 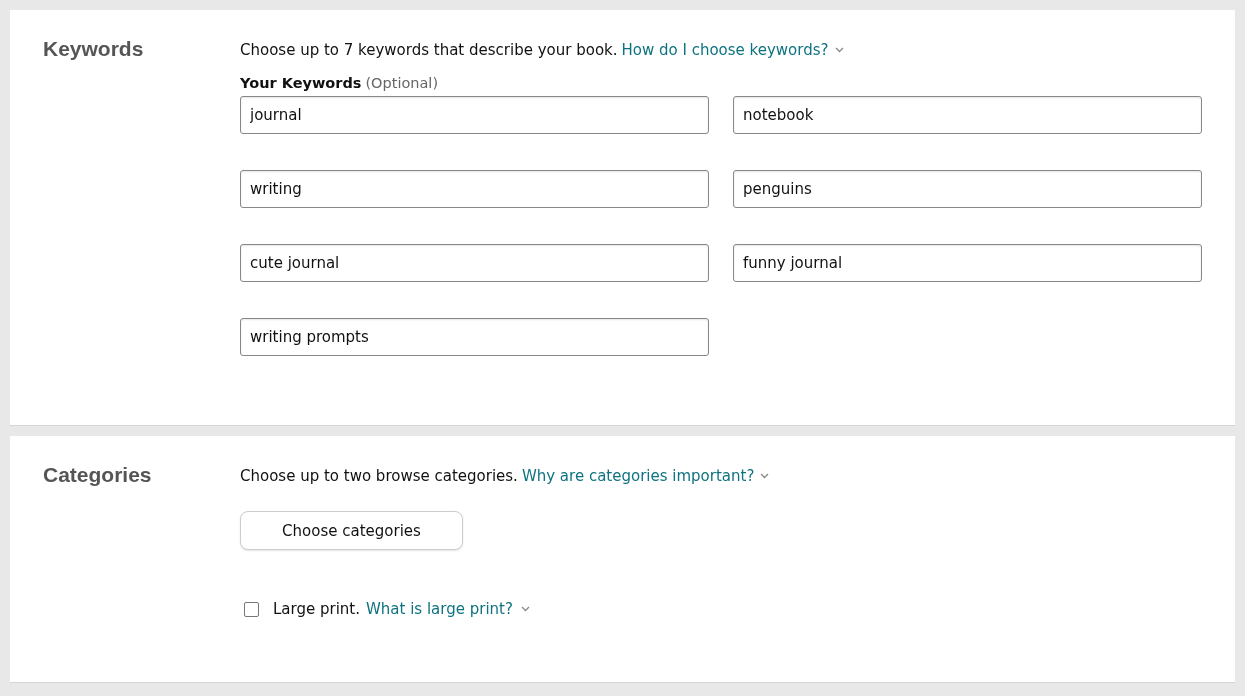 What do you see at coordinates (638, 476) in the screenshot?
I see `help-link: Why are categories important?` at bounding box center [638, 476].